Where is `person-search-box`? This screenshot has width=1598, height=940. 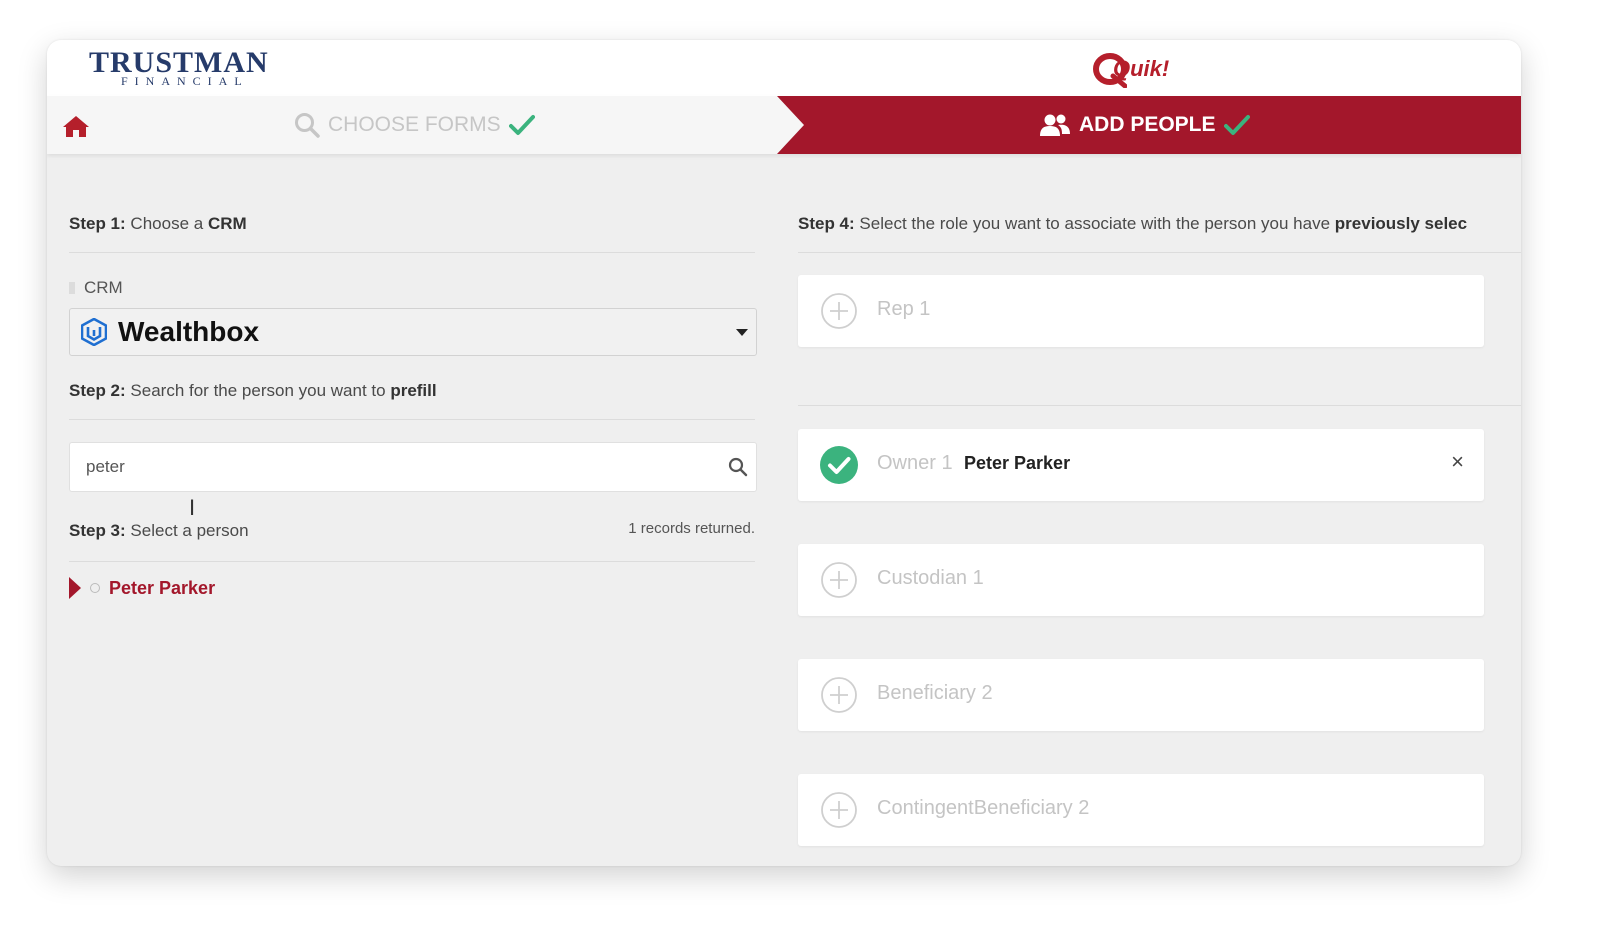 person-search-box is located at coordinates (413, 467).